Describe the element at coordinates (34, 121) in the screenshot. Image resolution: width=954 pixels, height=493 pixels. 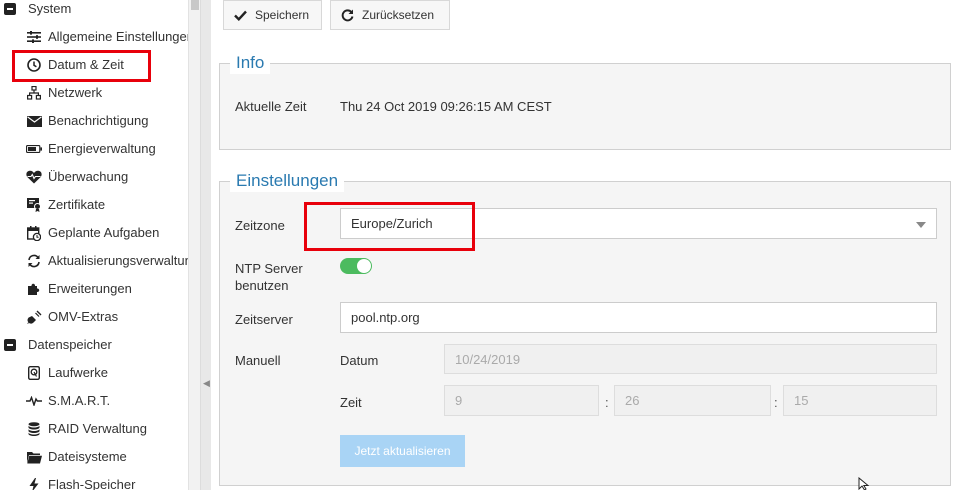
I see `envelope-icon` at that location.